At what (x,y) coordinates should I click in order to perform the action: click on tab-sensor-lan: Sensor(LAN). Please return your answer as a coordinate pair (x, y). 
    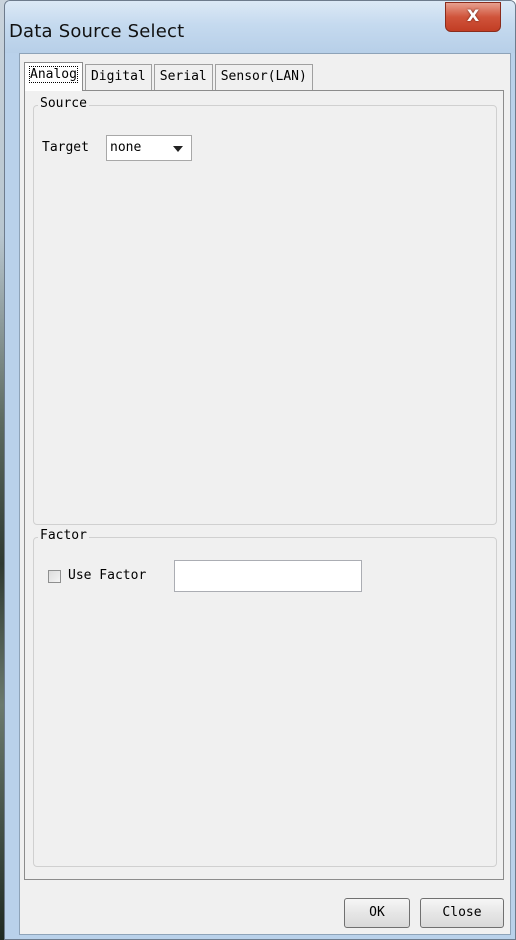
    Looking at the image, I should click on (263, 77).